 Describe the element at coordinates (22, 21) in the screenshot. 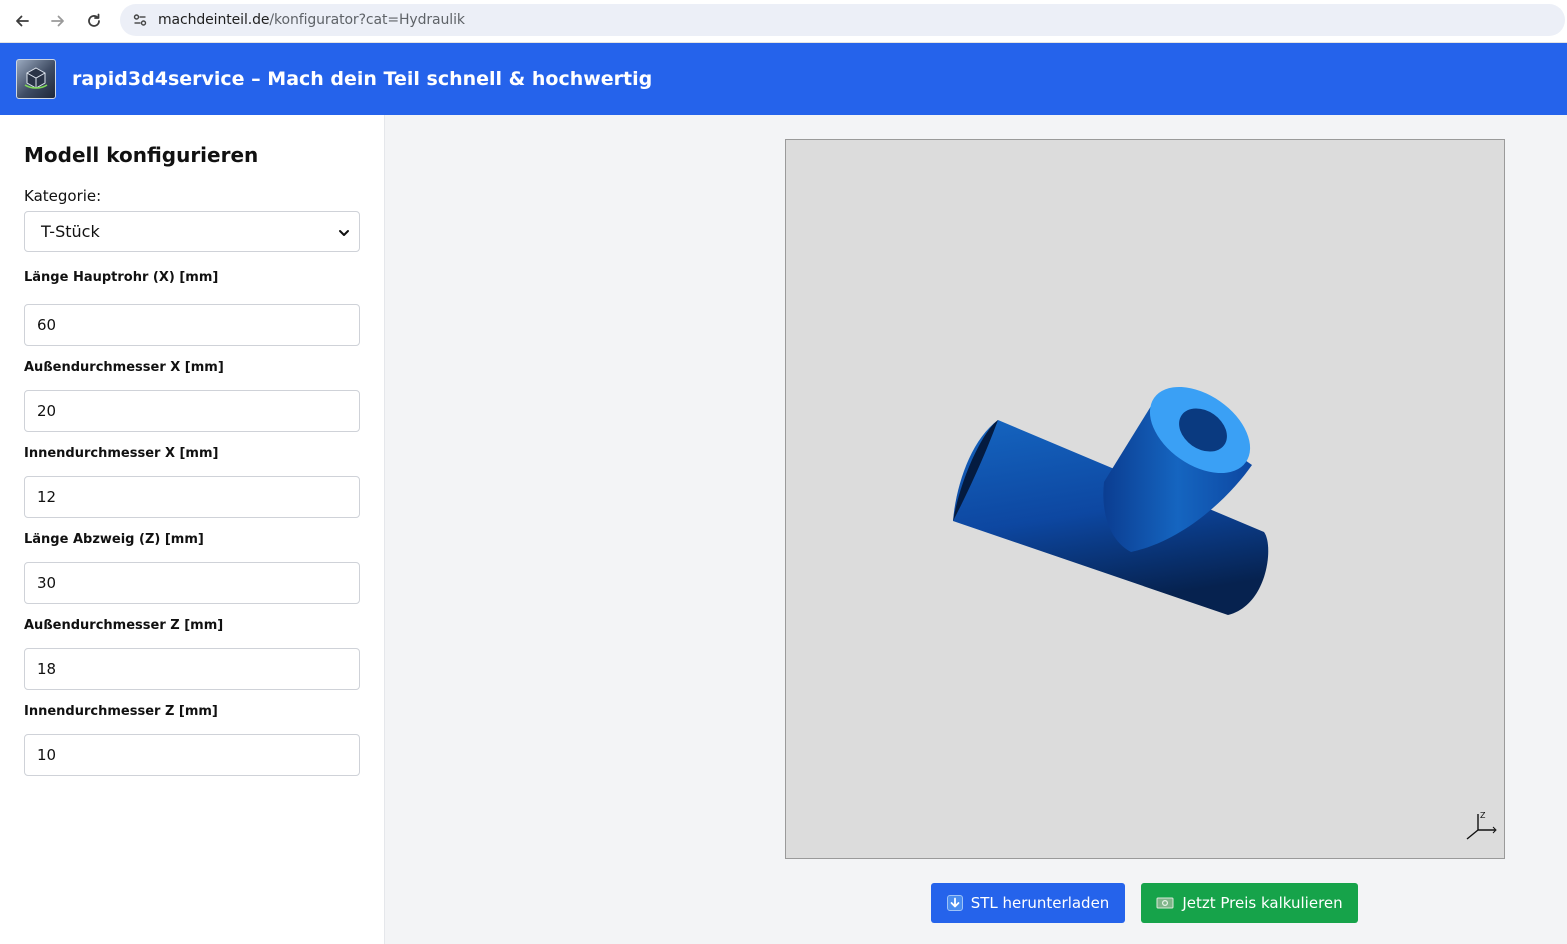

I see `back-arrow-icon` at that location.